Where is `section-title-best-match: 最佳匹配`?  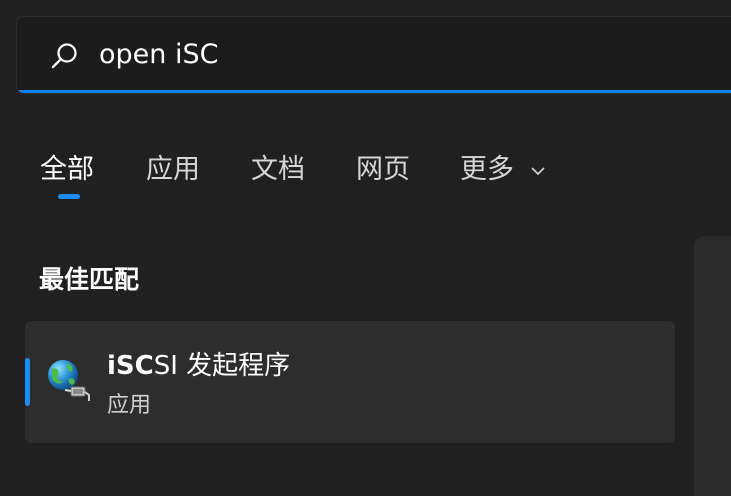
section-title-best-match: 最佳匹配 is located at coordinates (89, 279).